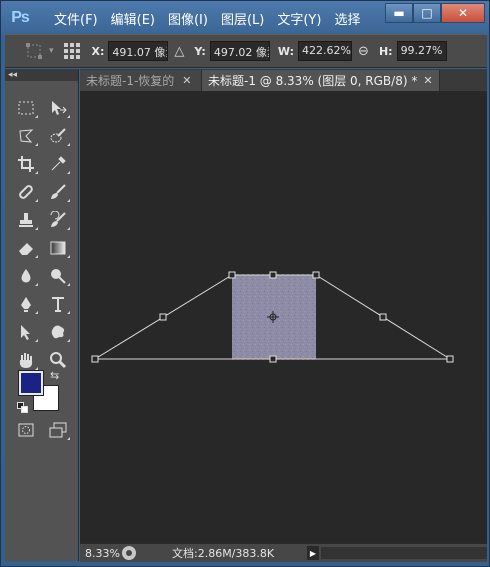  I want to click on hand-icon, so click(26, 361).